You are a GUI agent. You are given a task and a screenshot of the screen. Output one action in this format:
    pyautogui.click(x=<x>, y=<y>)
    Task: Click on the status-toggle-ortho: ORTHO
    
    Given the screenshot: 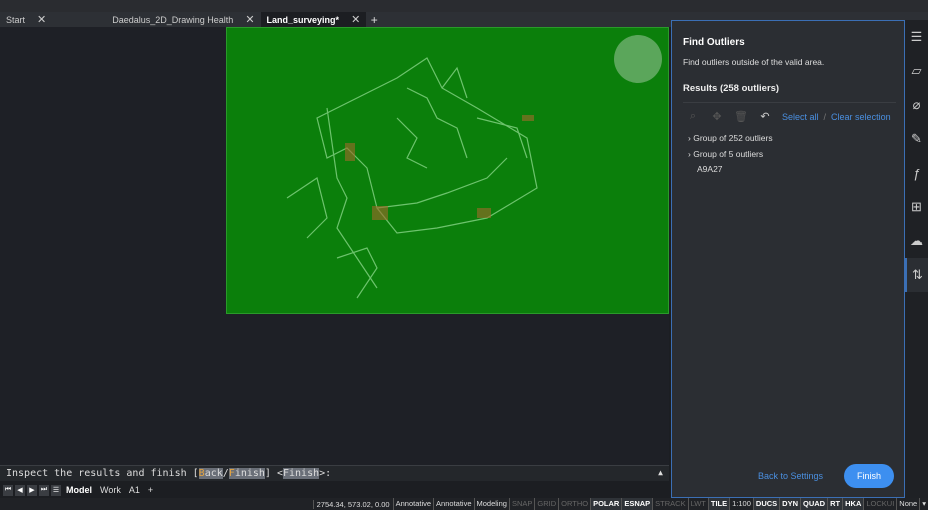 What is the action you would take?
    pyautogui.click(x=574, y=504)
    